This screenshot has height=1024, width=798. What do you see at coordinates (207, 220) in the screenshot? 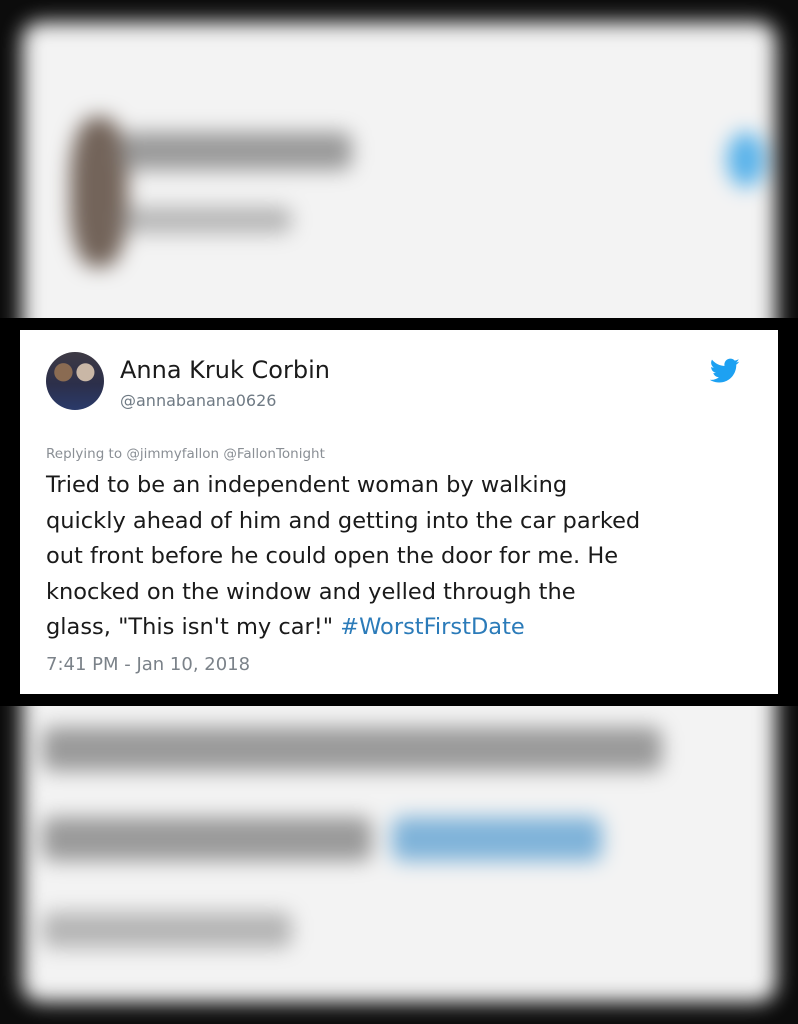
I see `blurred-handle` at bounding box center [207, 220].